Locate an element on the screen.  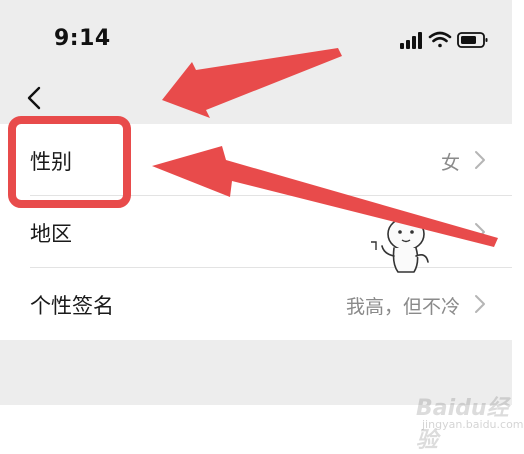
baidu-watermark: Baidu经验 jingyan.baidu.com is located at coordinates (464, 419).